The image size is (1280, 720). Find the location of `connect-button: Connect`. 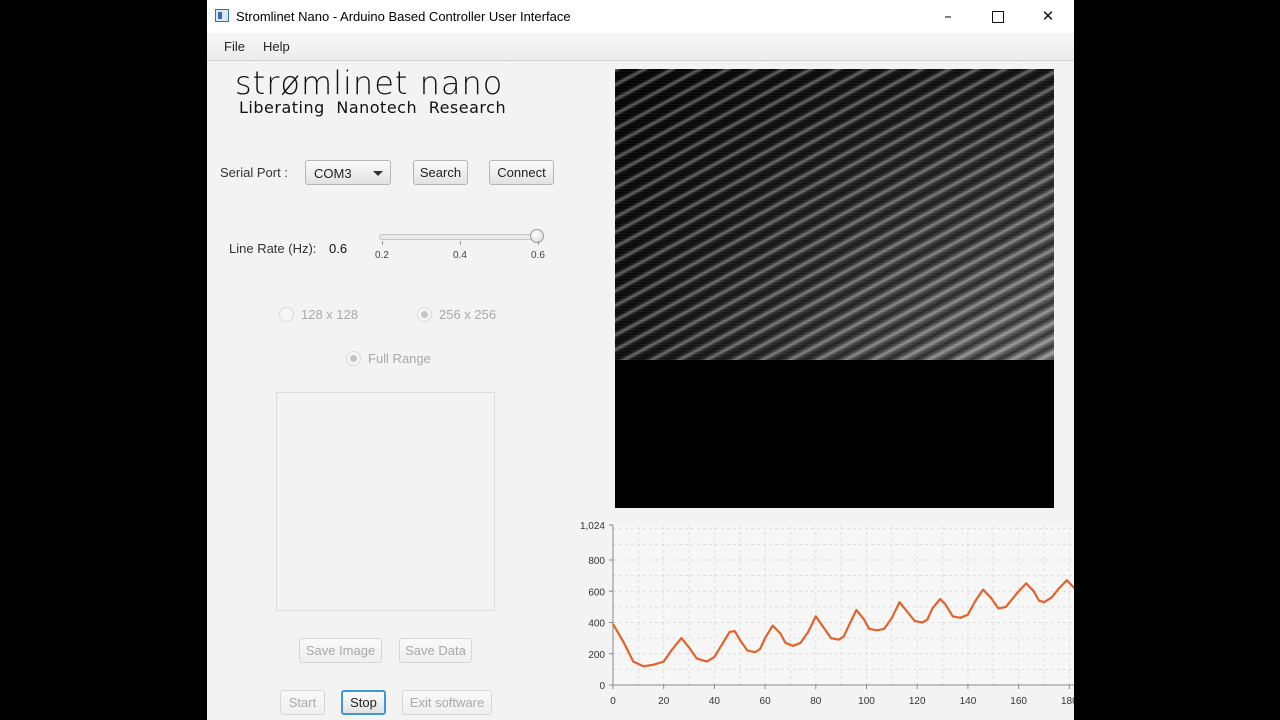

connect-button: Connect is located at coordinates (521, 172).